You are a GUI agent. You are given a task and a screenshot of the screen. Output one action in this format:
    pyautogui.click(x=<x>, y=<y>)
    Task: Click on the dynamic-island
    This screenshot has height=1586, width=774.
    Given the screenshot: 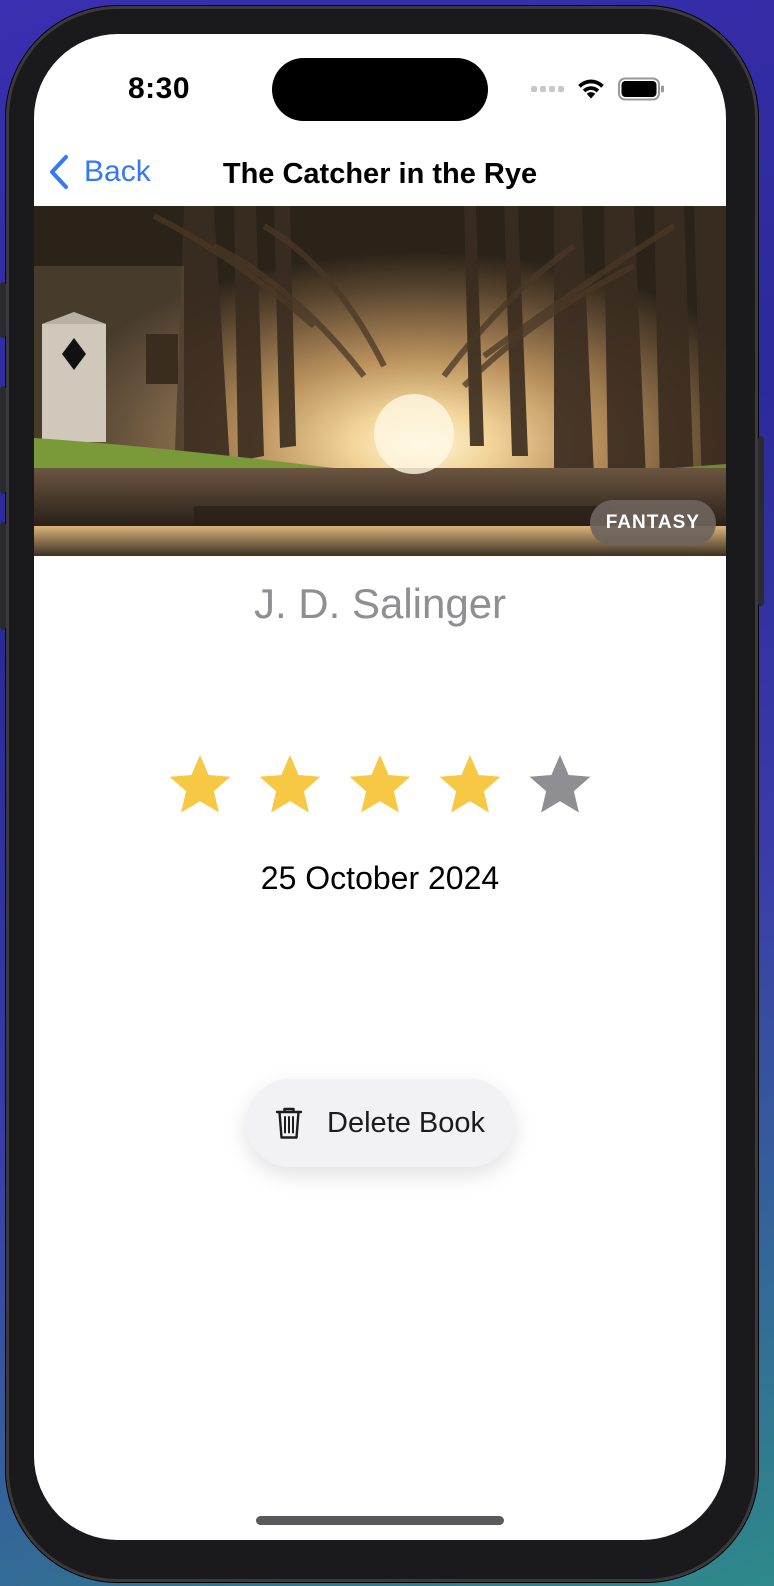 What is the action you would take?
    pyautogui.click(x=380, y=89)
    